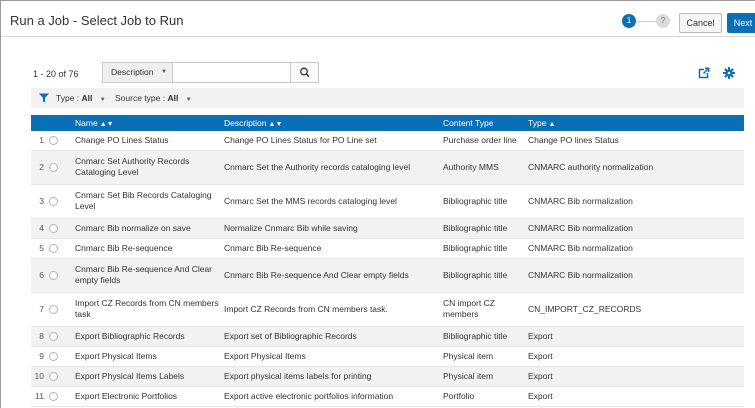 The width and height of the screenshot is (755, 408). I want to click on search-icon, so click(305, 72).